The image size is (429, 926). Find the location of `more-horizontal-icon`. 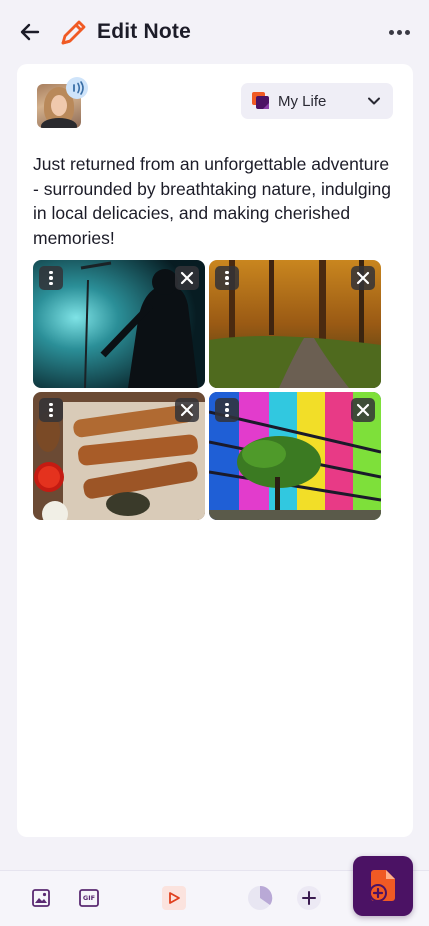

more-horizontal-icon is located at coordinates (391, 32).